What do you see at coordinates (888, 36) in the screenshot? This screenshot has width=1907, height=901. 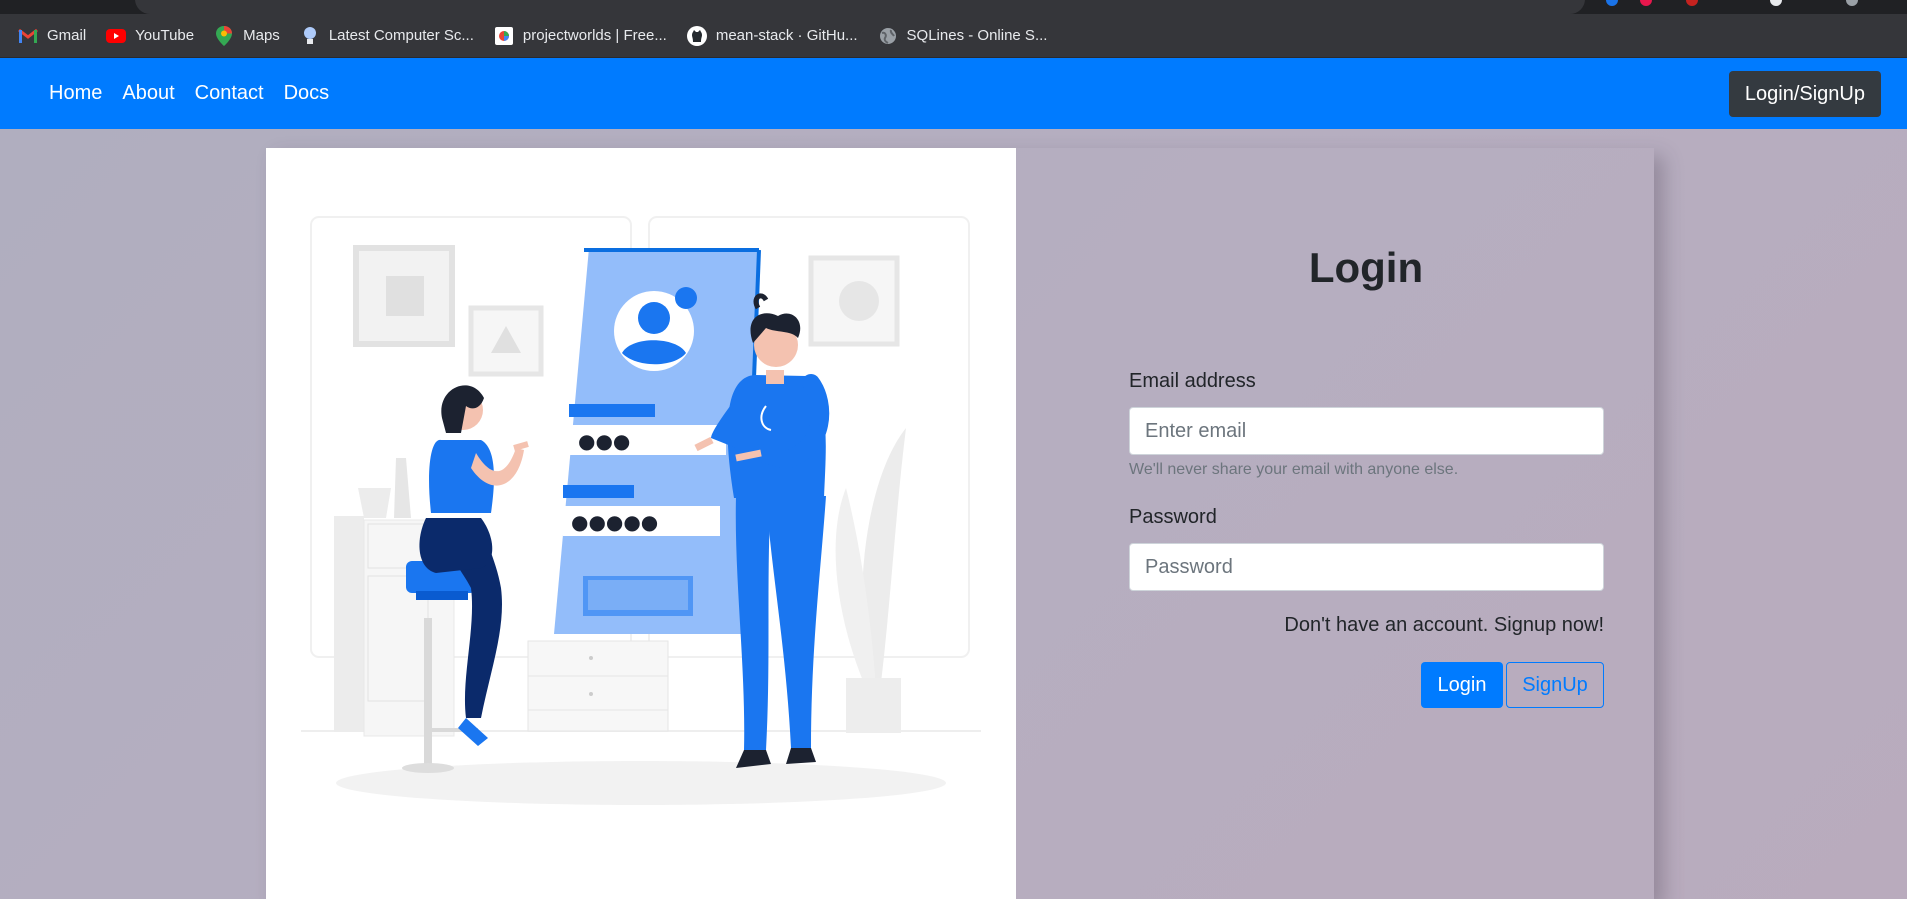 I see `globe-icon` at bounding box center [888, 36].